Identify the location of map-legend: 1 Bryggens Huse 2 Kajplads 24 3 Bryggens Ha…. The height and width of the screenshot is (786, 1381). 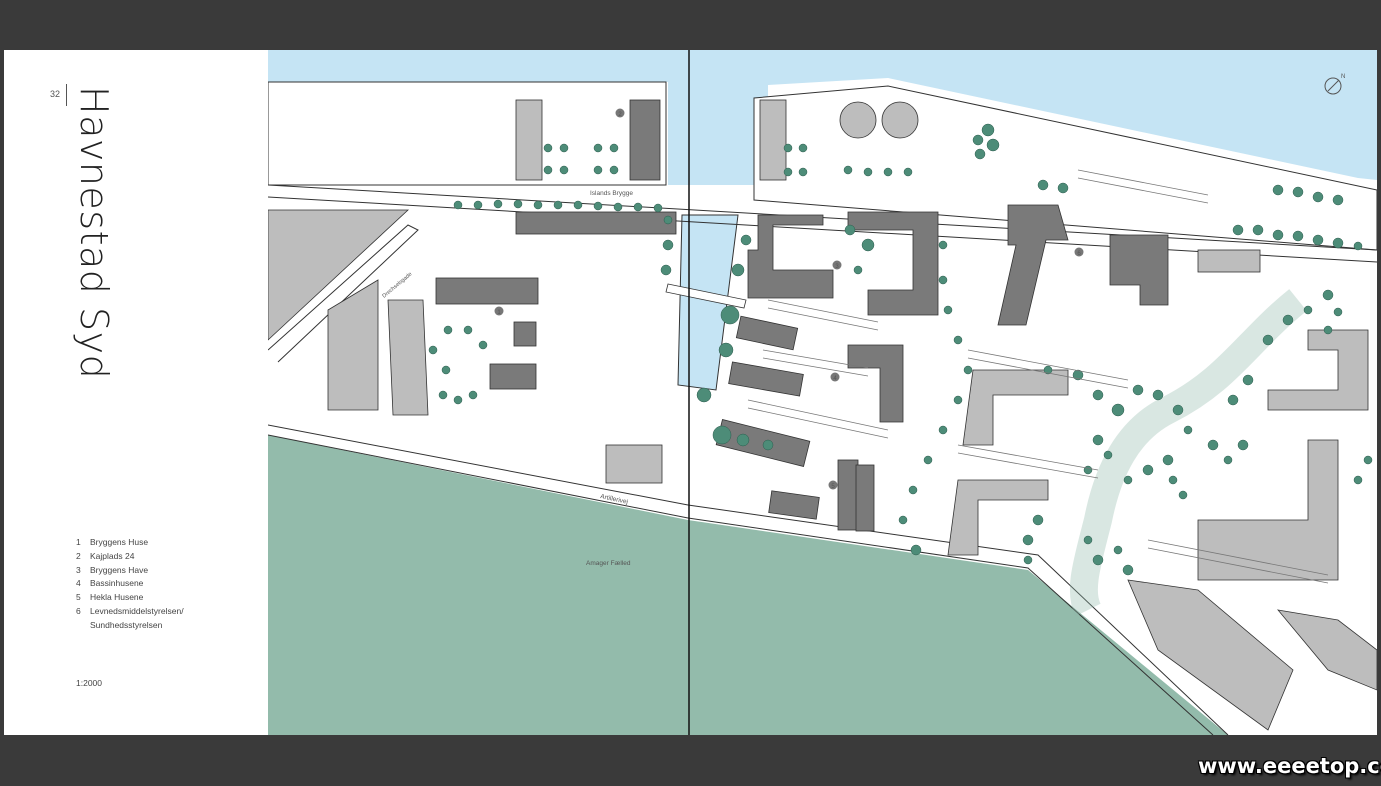
(130, 584).